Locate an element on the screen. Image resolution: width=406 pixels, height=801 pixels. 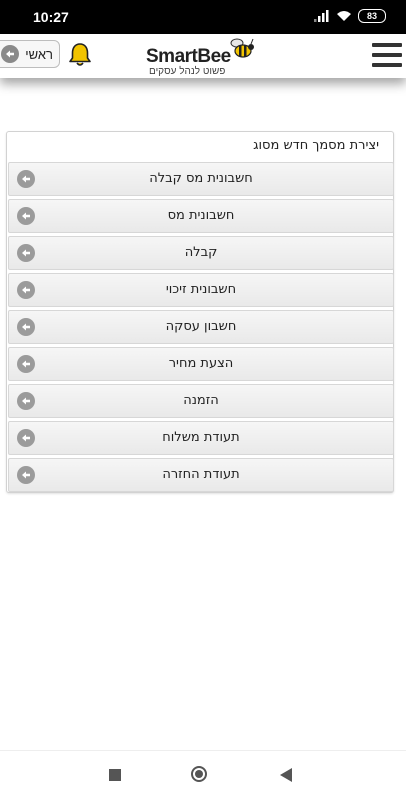
doc-item-label: קבלה is located at coordinates (201, 252).